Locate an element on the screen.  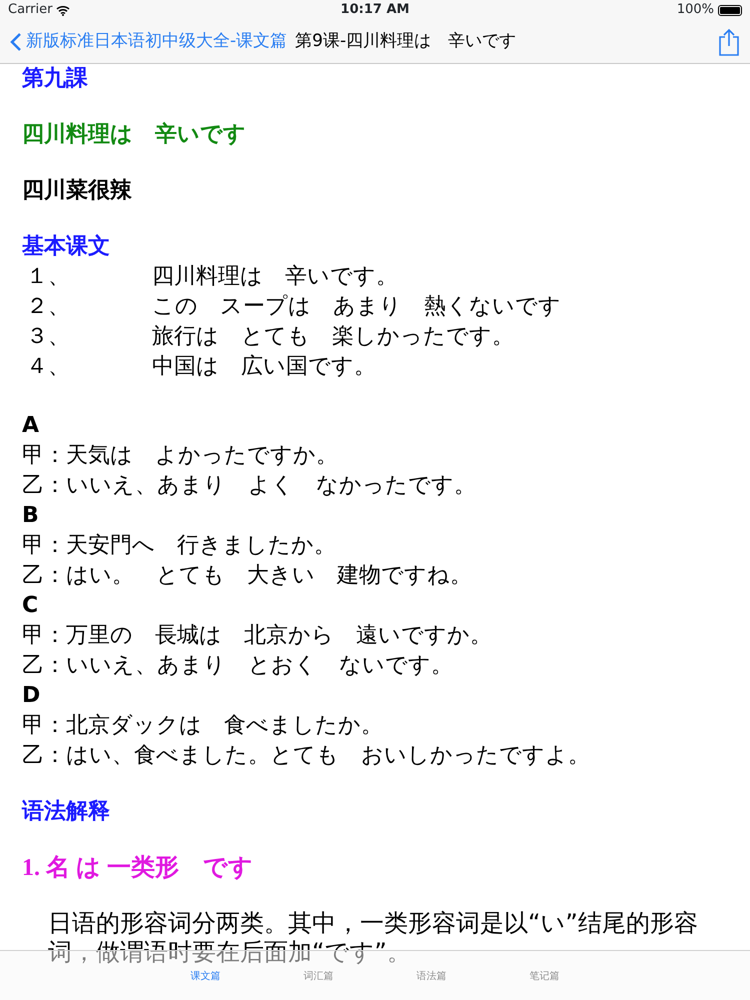
section-heading: 基本课文 is located at coordinates (66, 247).